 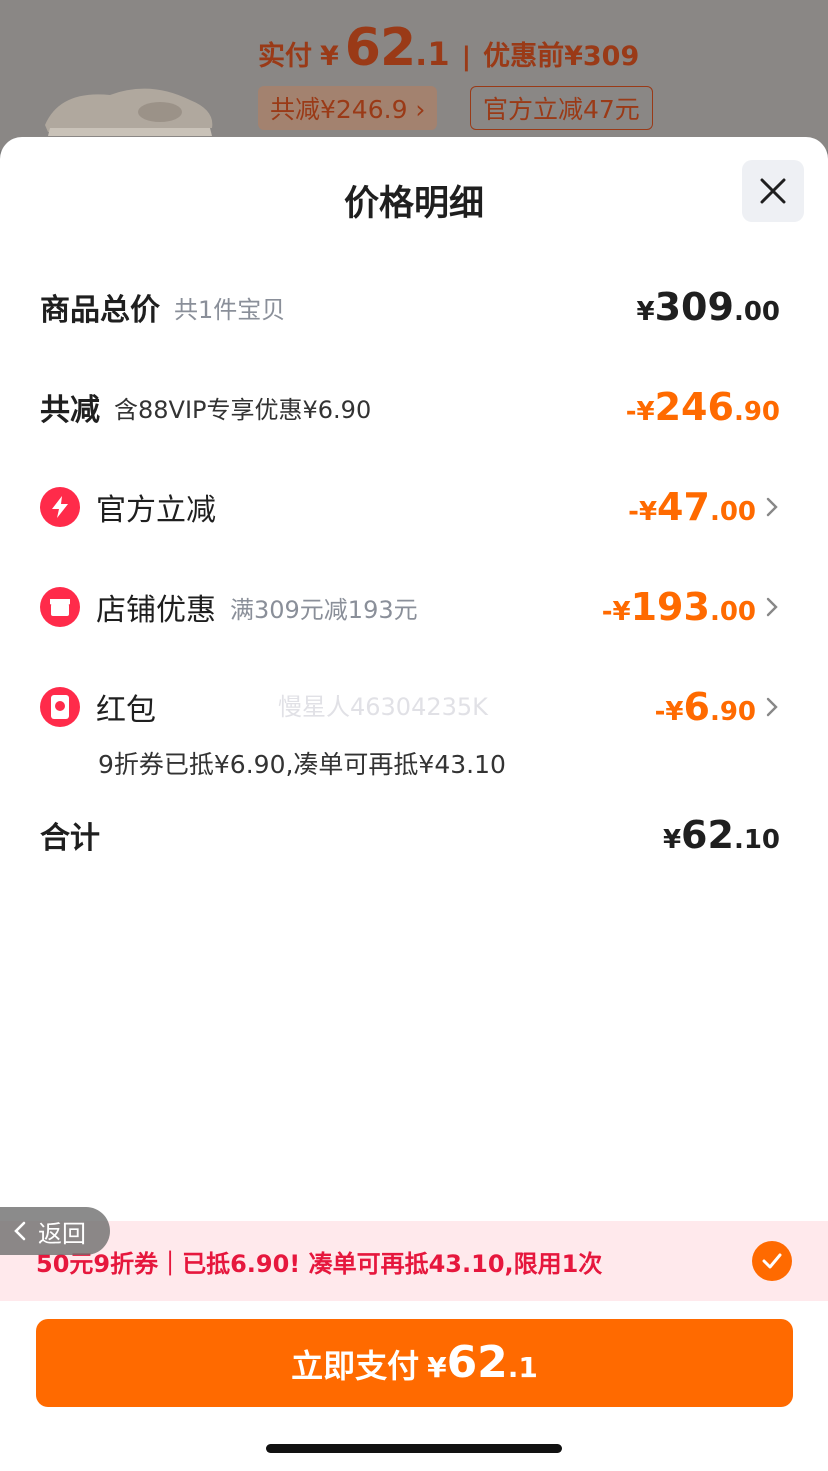 I want to click on chevron-left-icon, so click(x=20, y=1231).